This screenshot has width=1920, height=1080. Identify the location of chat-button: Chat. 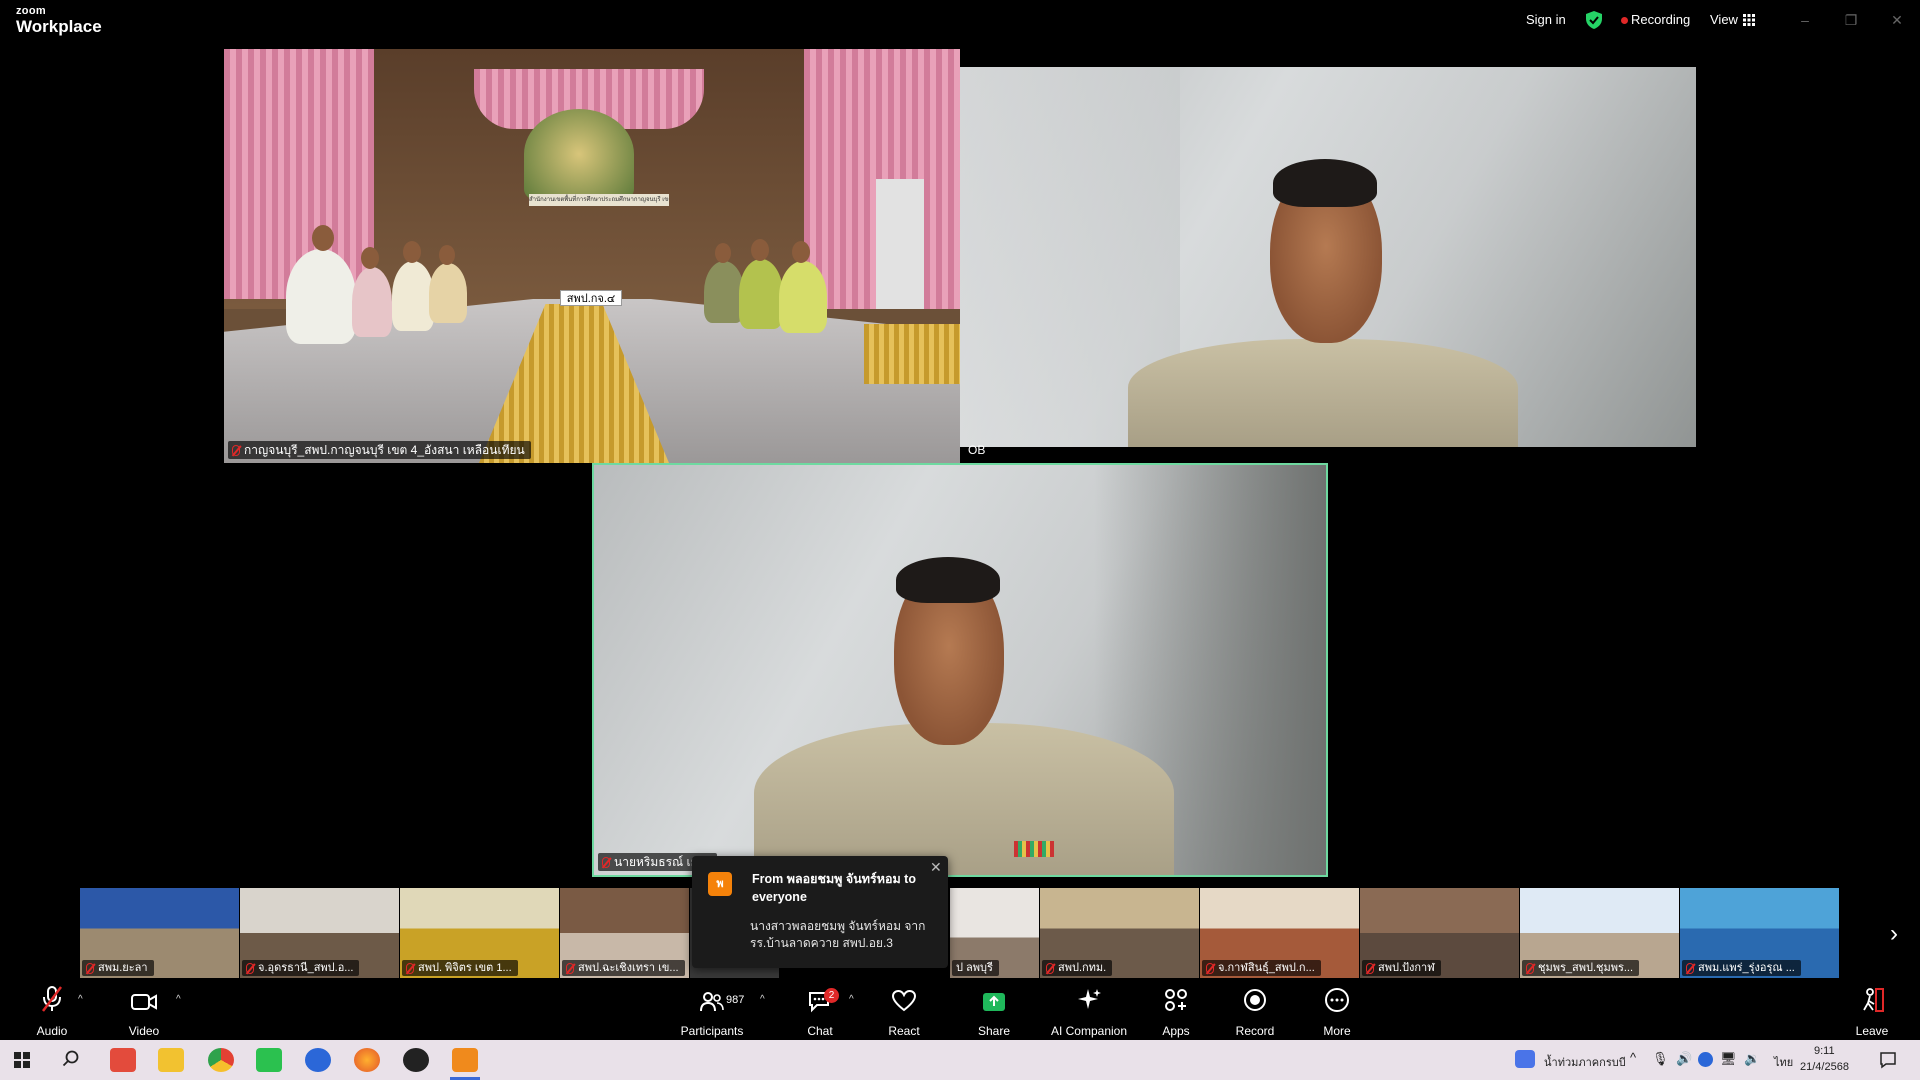
(820, 1010).